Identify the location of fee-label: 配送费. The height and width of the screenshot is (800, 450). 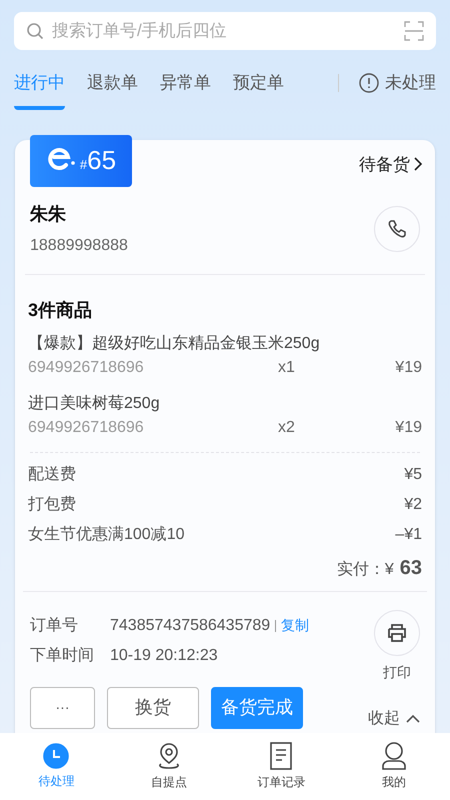
(52, 474).